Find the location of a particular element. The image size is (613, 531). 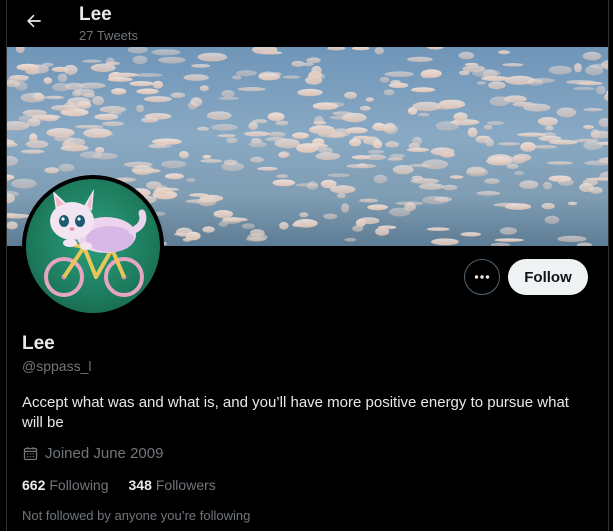

profile-handle: @sppass_l is located at coordinates (57, 366).